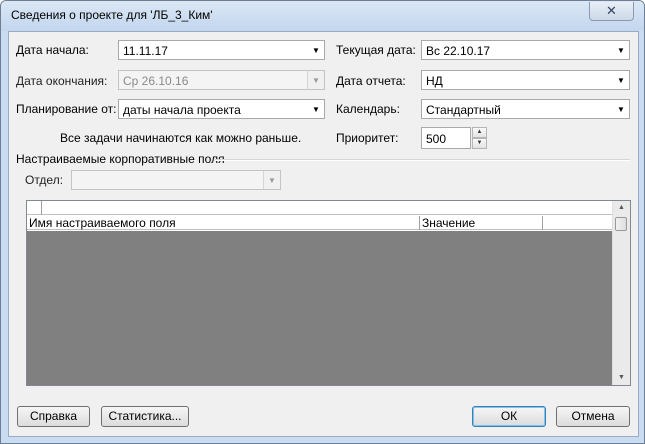 The image size is (645, 444). What do you see at coordinates (376, 50) in the screenshot?
I see `current-date-label: Текущая дата:` at bounding box center [376, 50].